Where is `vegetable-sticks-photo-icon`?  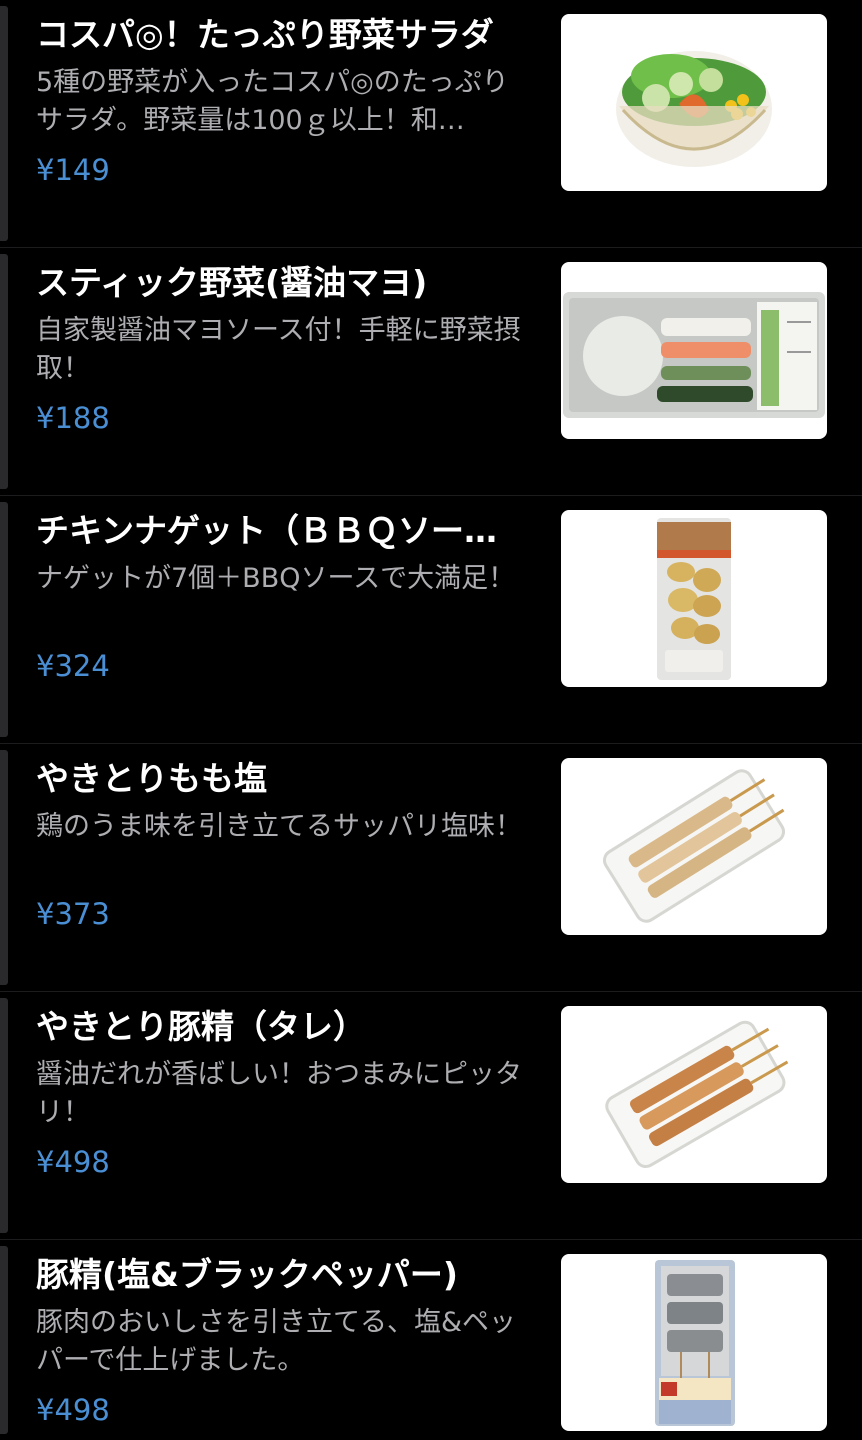 vegetable-sticks-photo-icon is located at coordinates (694, 350).